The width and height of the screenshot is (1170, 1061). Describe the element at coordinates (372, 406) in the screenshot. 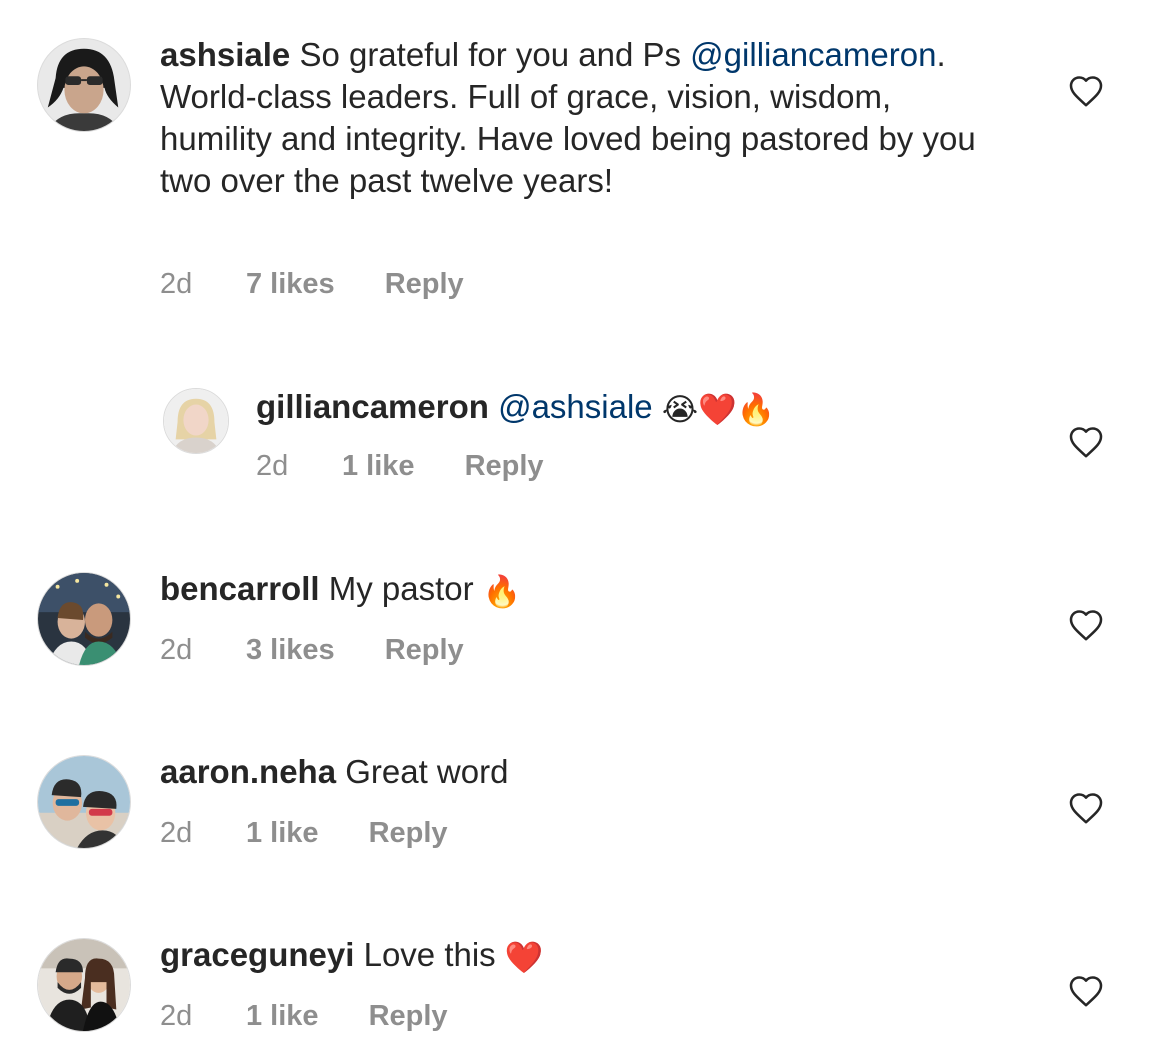

I see `comment-username: gilliancameron` at that location.